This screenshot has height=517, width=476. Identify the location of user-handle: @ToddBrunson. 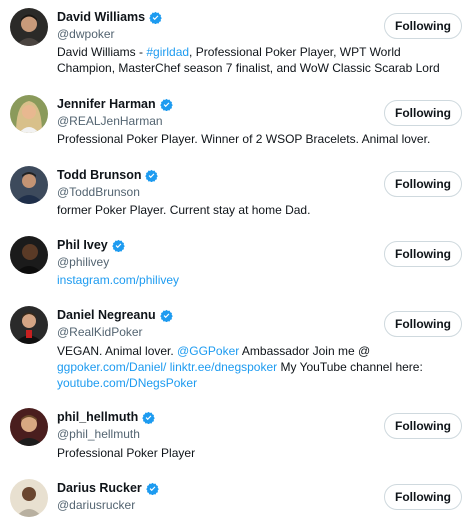
(98, 192).